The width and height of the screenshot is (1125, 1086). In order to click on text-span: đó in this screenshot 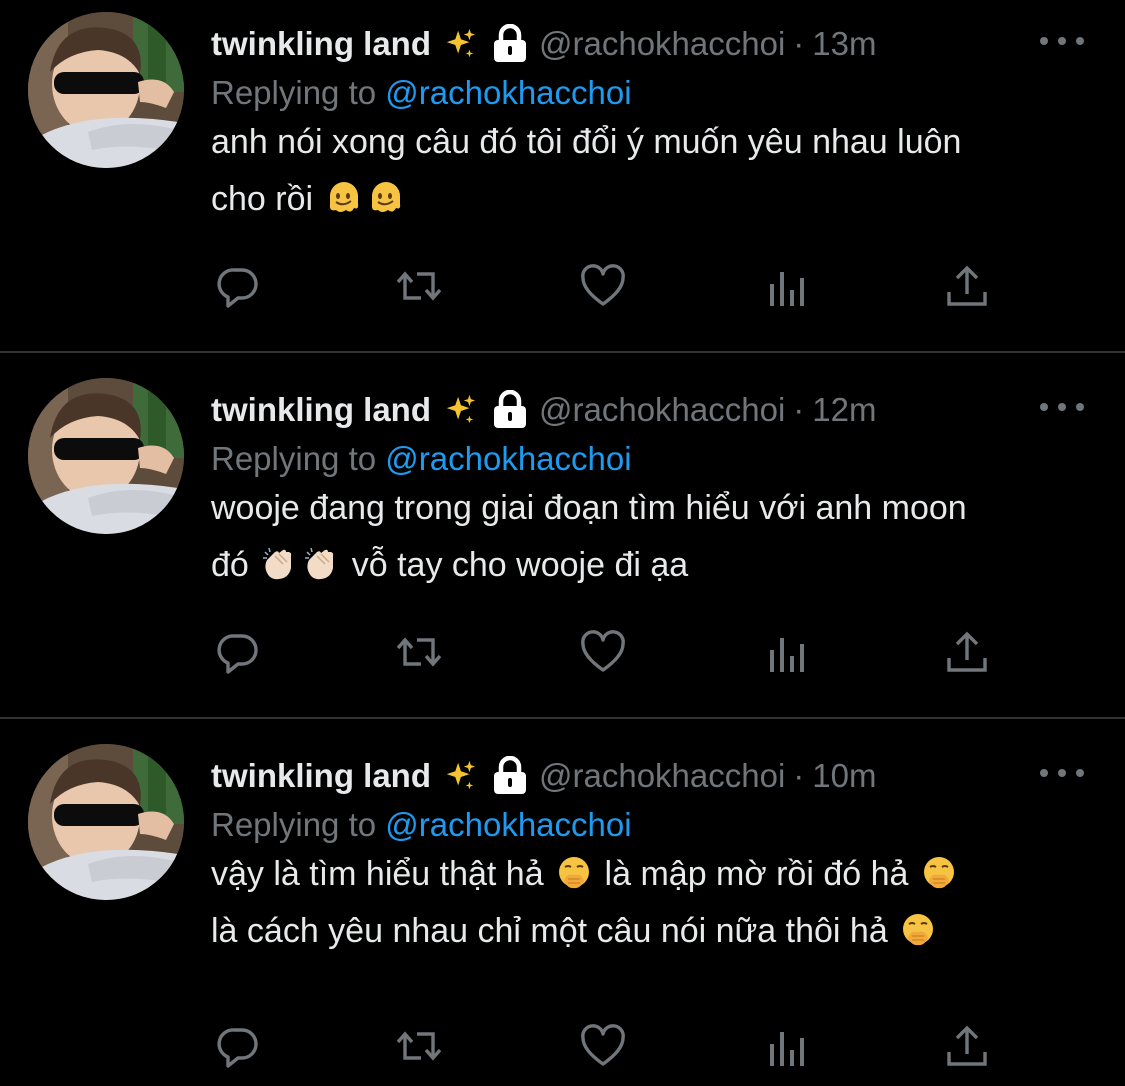, I will do `click(230, 565)`.